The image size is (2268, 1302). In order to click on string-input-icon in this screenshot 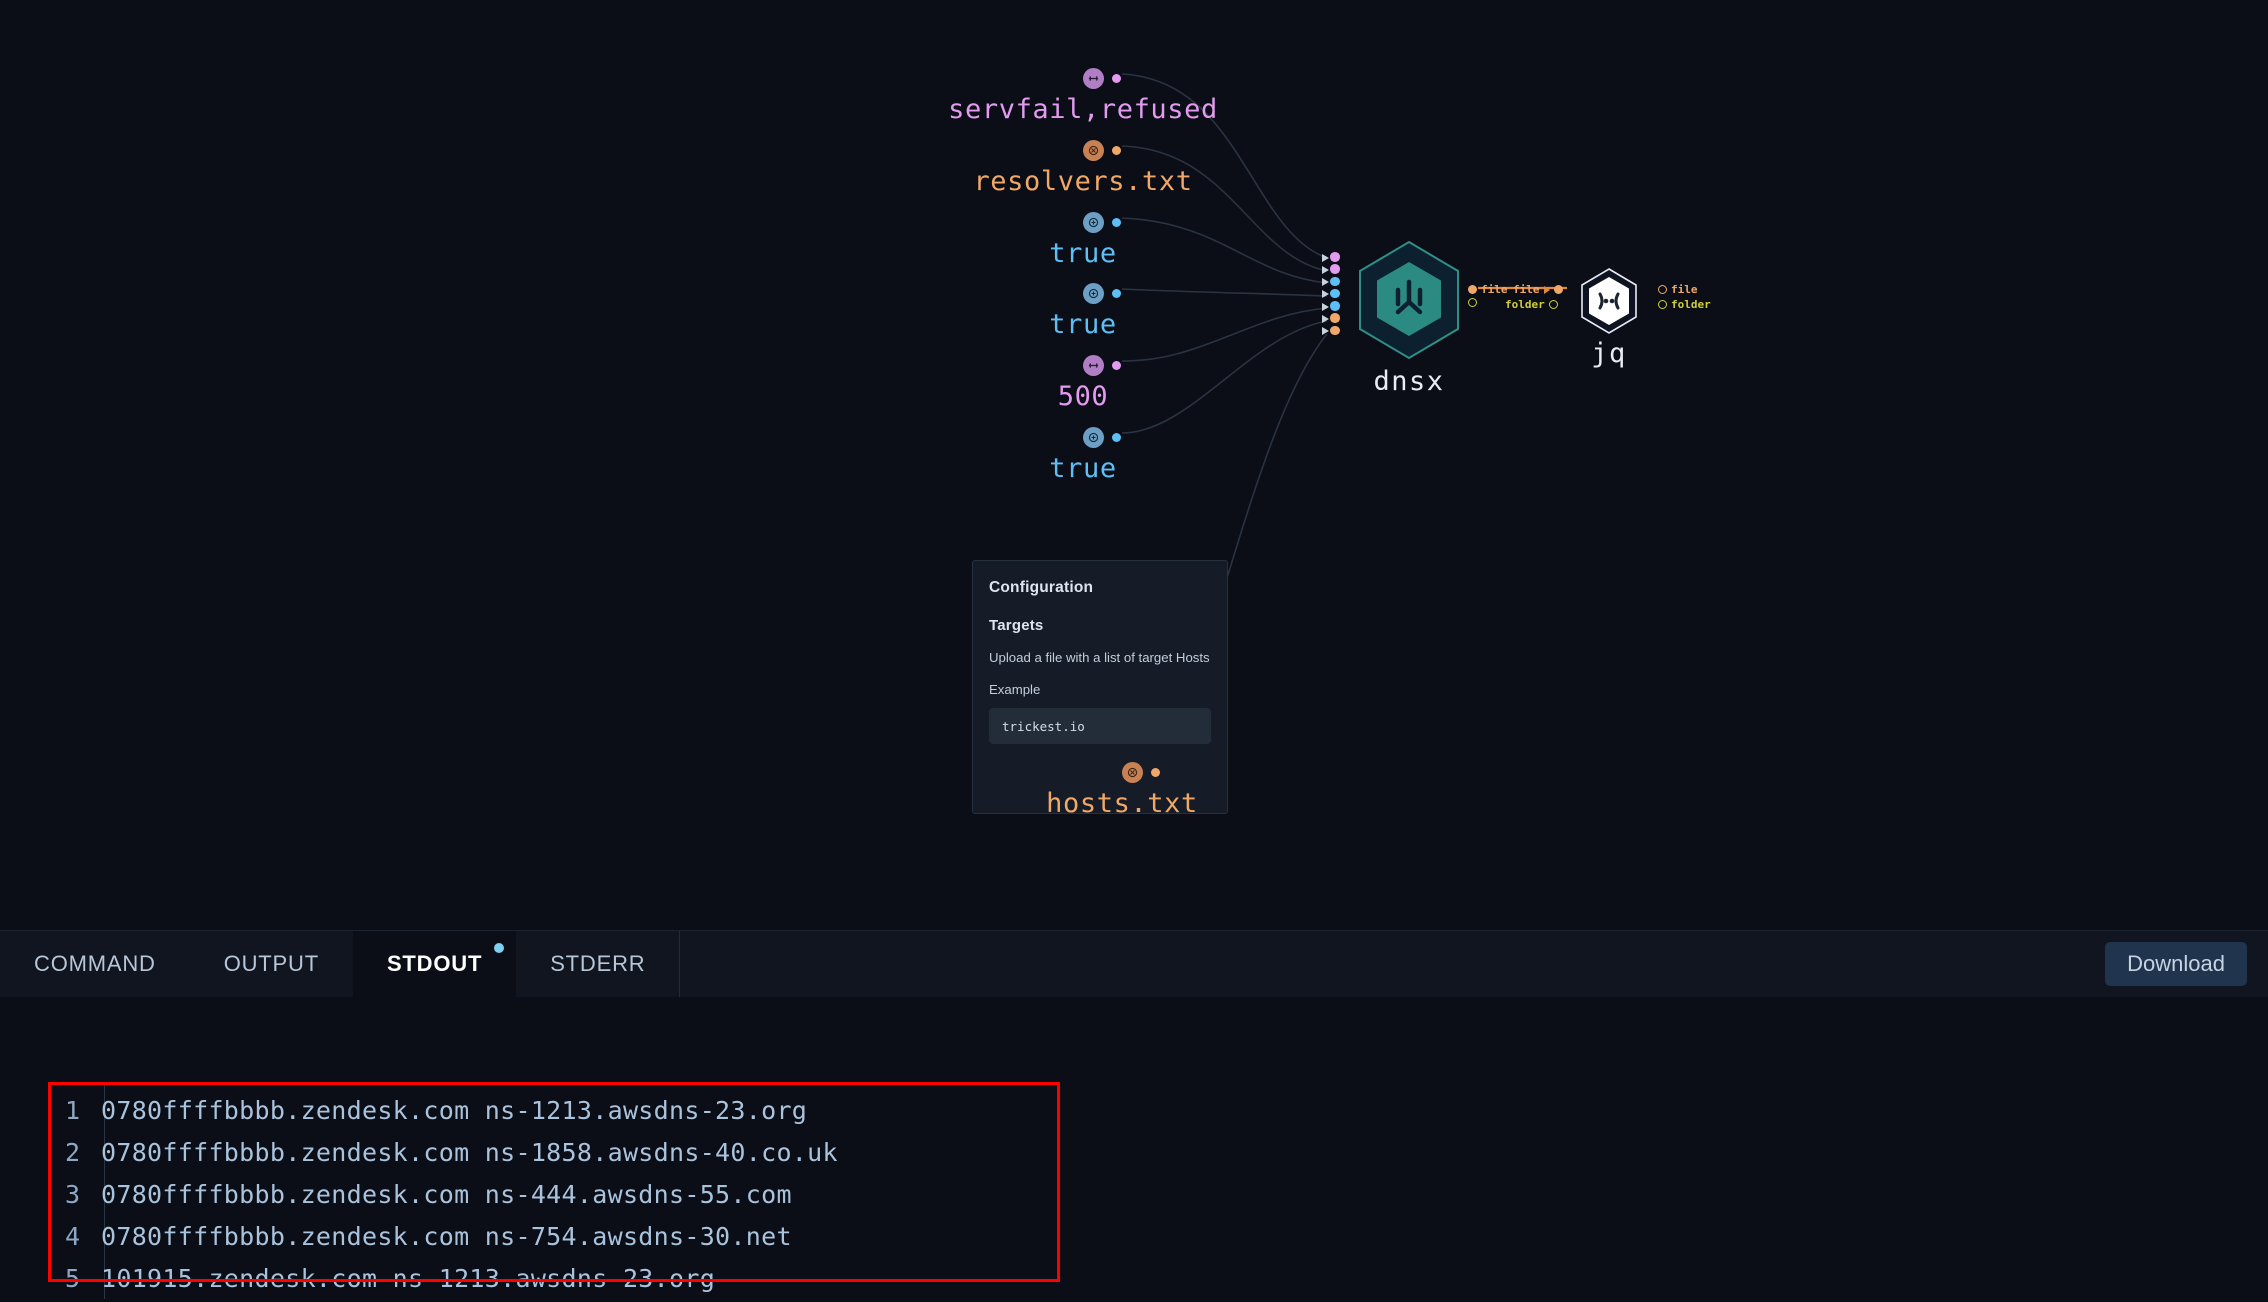, I will do `click(1093, 78)`.